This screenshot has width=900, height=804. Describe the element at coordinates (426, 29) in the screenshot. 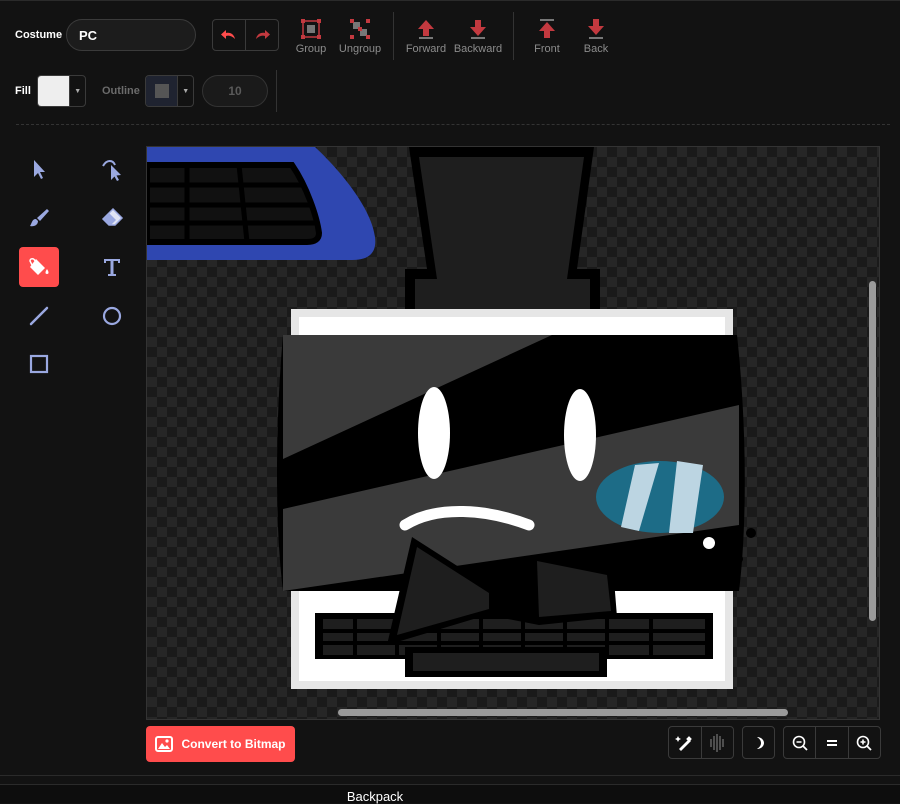

I see `arrow-up-icon` at that location.